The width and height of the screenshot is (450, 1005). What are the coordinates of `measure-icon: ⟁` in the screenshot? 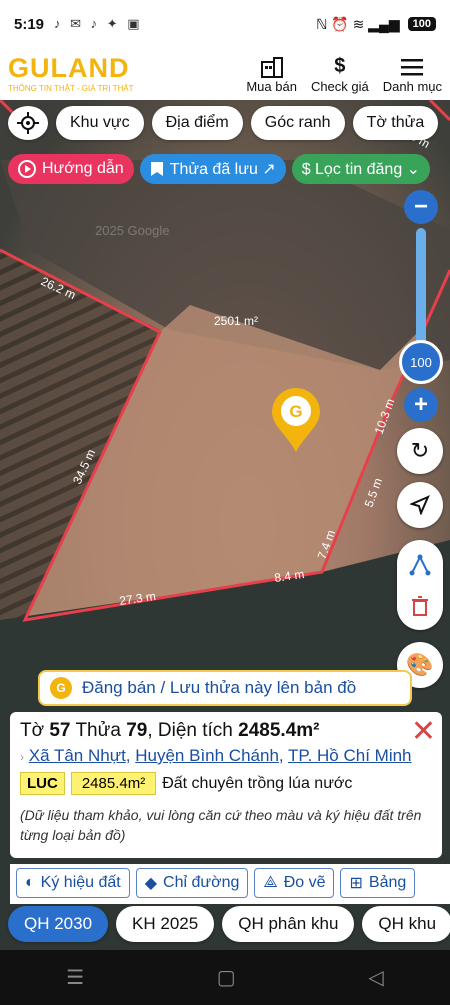 It's located at (270, 882).